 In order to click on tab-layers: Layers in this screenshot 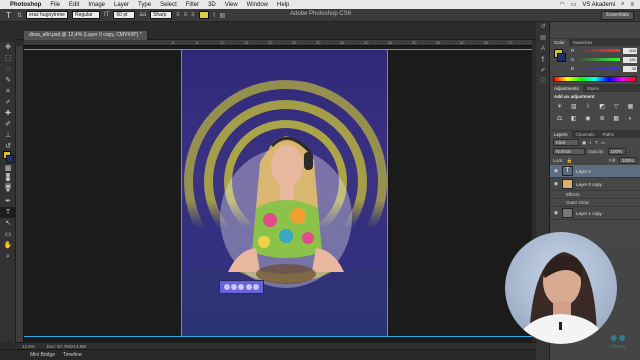, I will do `click(561, 134)`.